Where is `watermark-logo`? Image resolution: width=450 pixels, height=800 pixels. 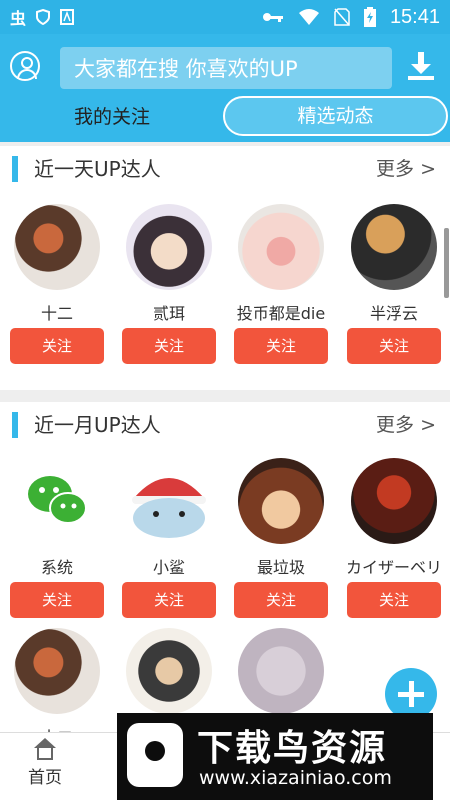 watermark-logo is located at coordinates (155, 755).